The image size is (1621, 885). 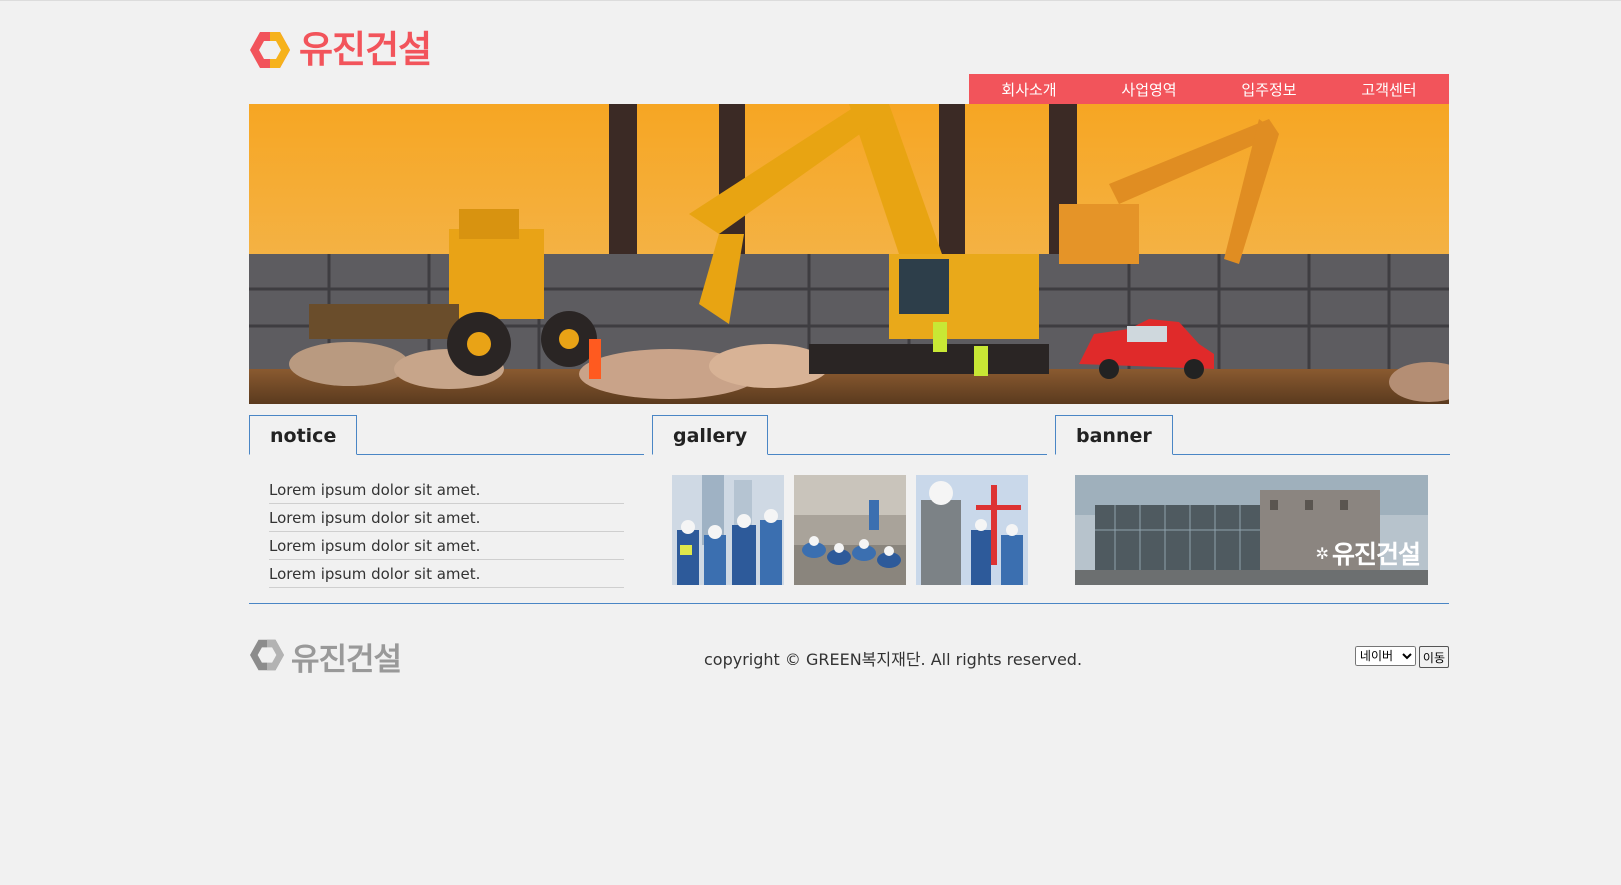 What do you see at coordinates (1252, 435) in the screenshot?
I see `banner-header: banner` at bounding box center [1252, 435].